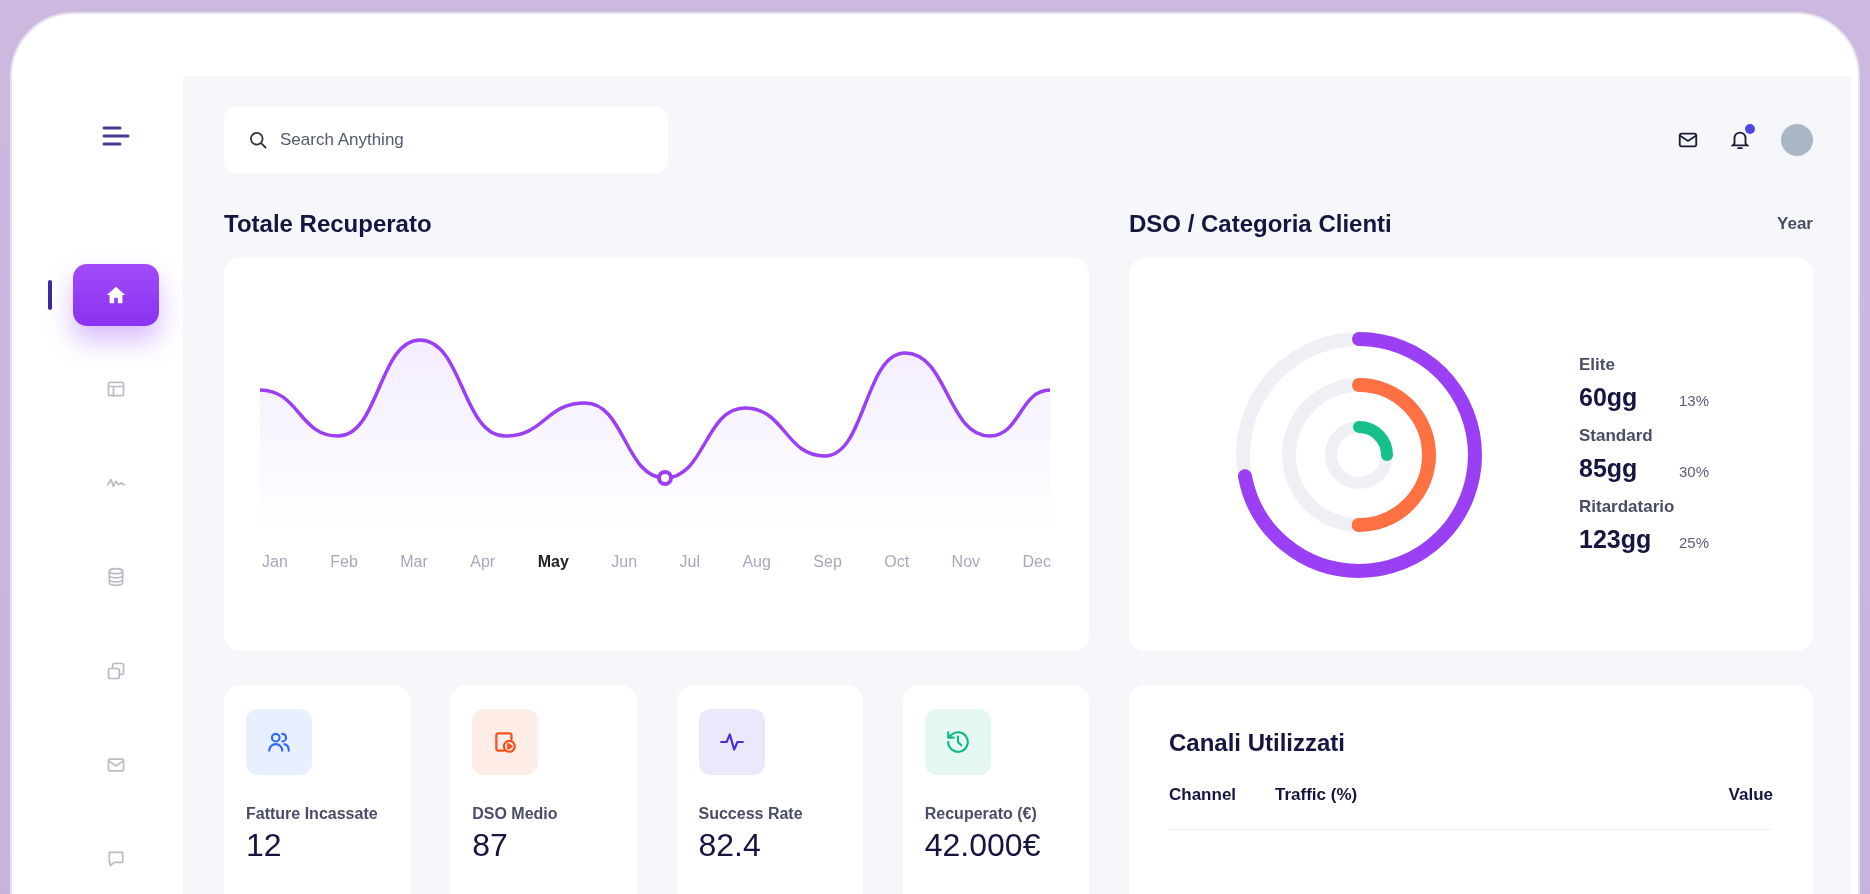 This screenshot has width=1870, height=894. I want to click on period-selector: Year, so click(1795, 224).